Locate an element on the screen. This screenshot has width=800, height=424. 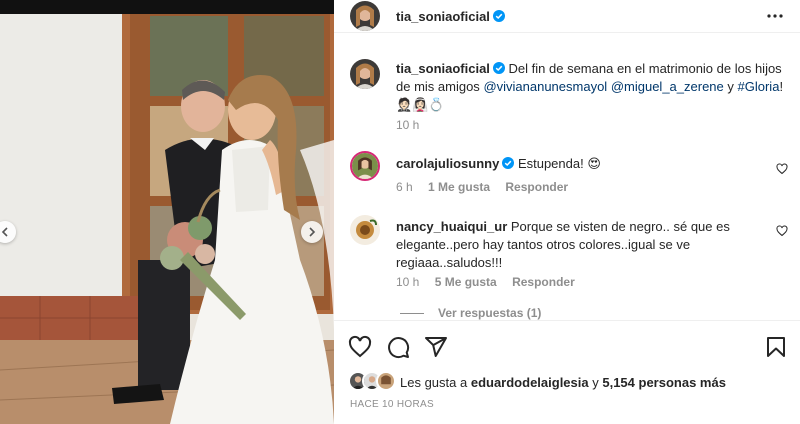
post-header: tia_soniaoficial is located at coordinates (567, 16).